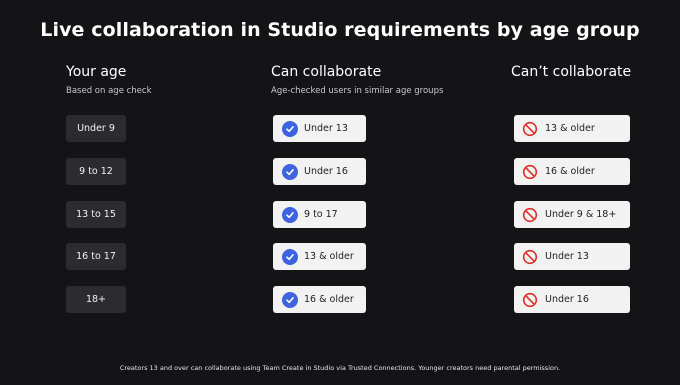 The width and height of the screenshot is (680, 385). What do you see at coordinates (326, 72) in the screenshot?
I see `column-heading: Can collaborate` at bounding box center [326, 72].